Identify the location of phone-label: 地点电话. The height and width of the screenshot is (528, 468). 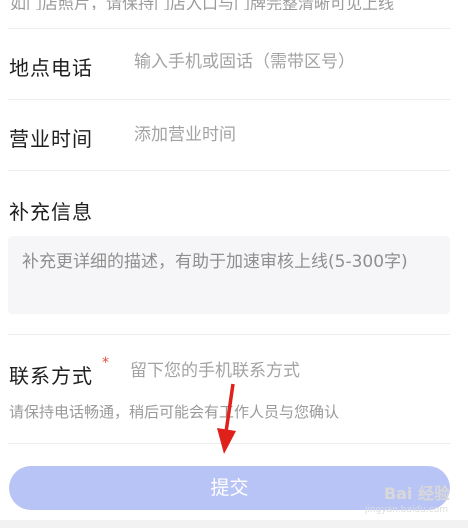
(51, 68).